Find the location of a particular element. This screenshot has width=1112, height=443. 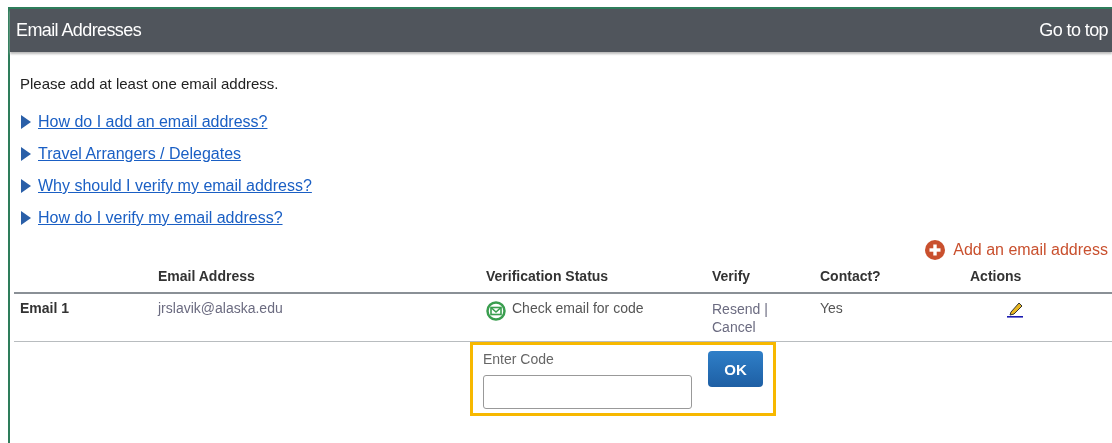

field-label: Enter Code is located at coordinates (519, 359).